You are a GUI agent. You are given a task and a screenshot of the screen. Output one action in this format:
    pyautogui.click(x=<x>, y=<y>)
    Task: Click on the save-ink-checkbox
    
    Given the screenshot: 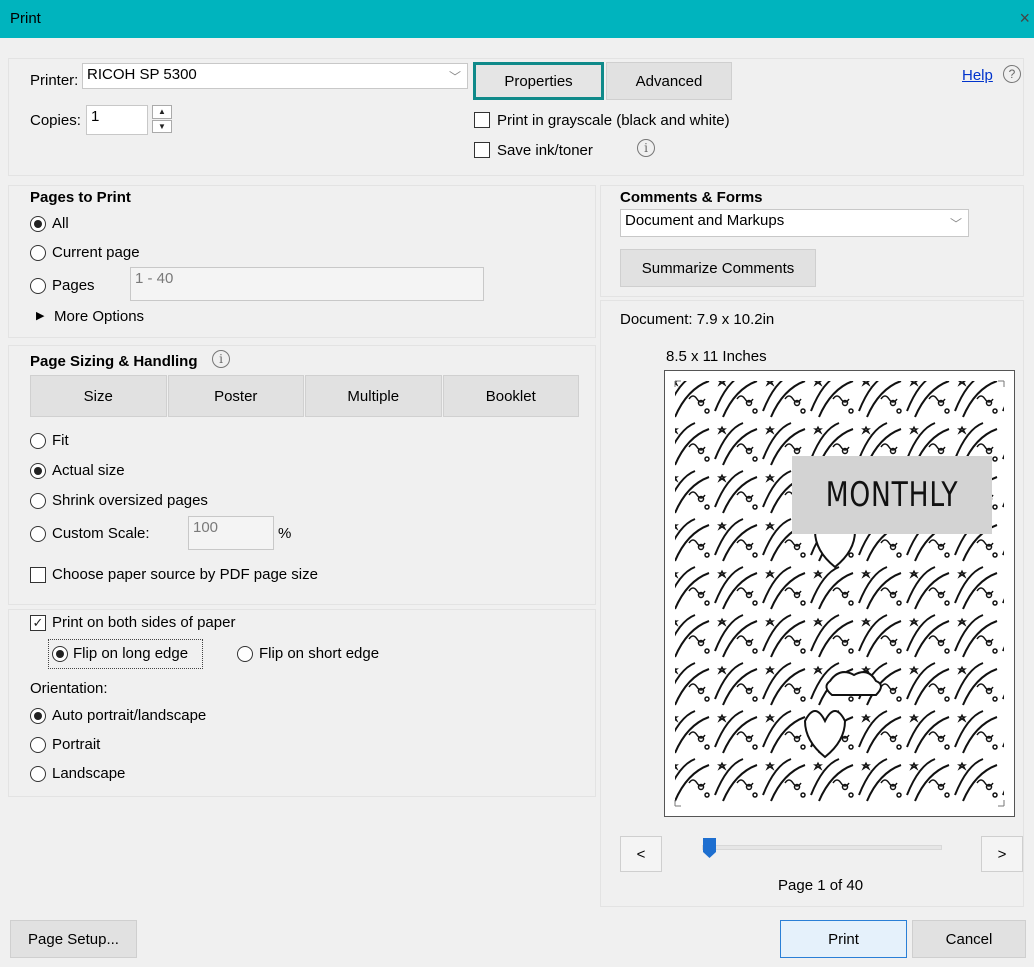 What is the action you would take?
    pyautogui.click(x=482, y=150)
    